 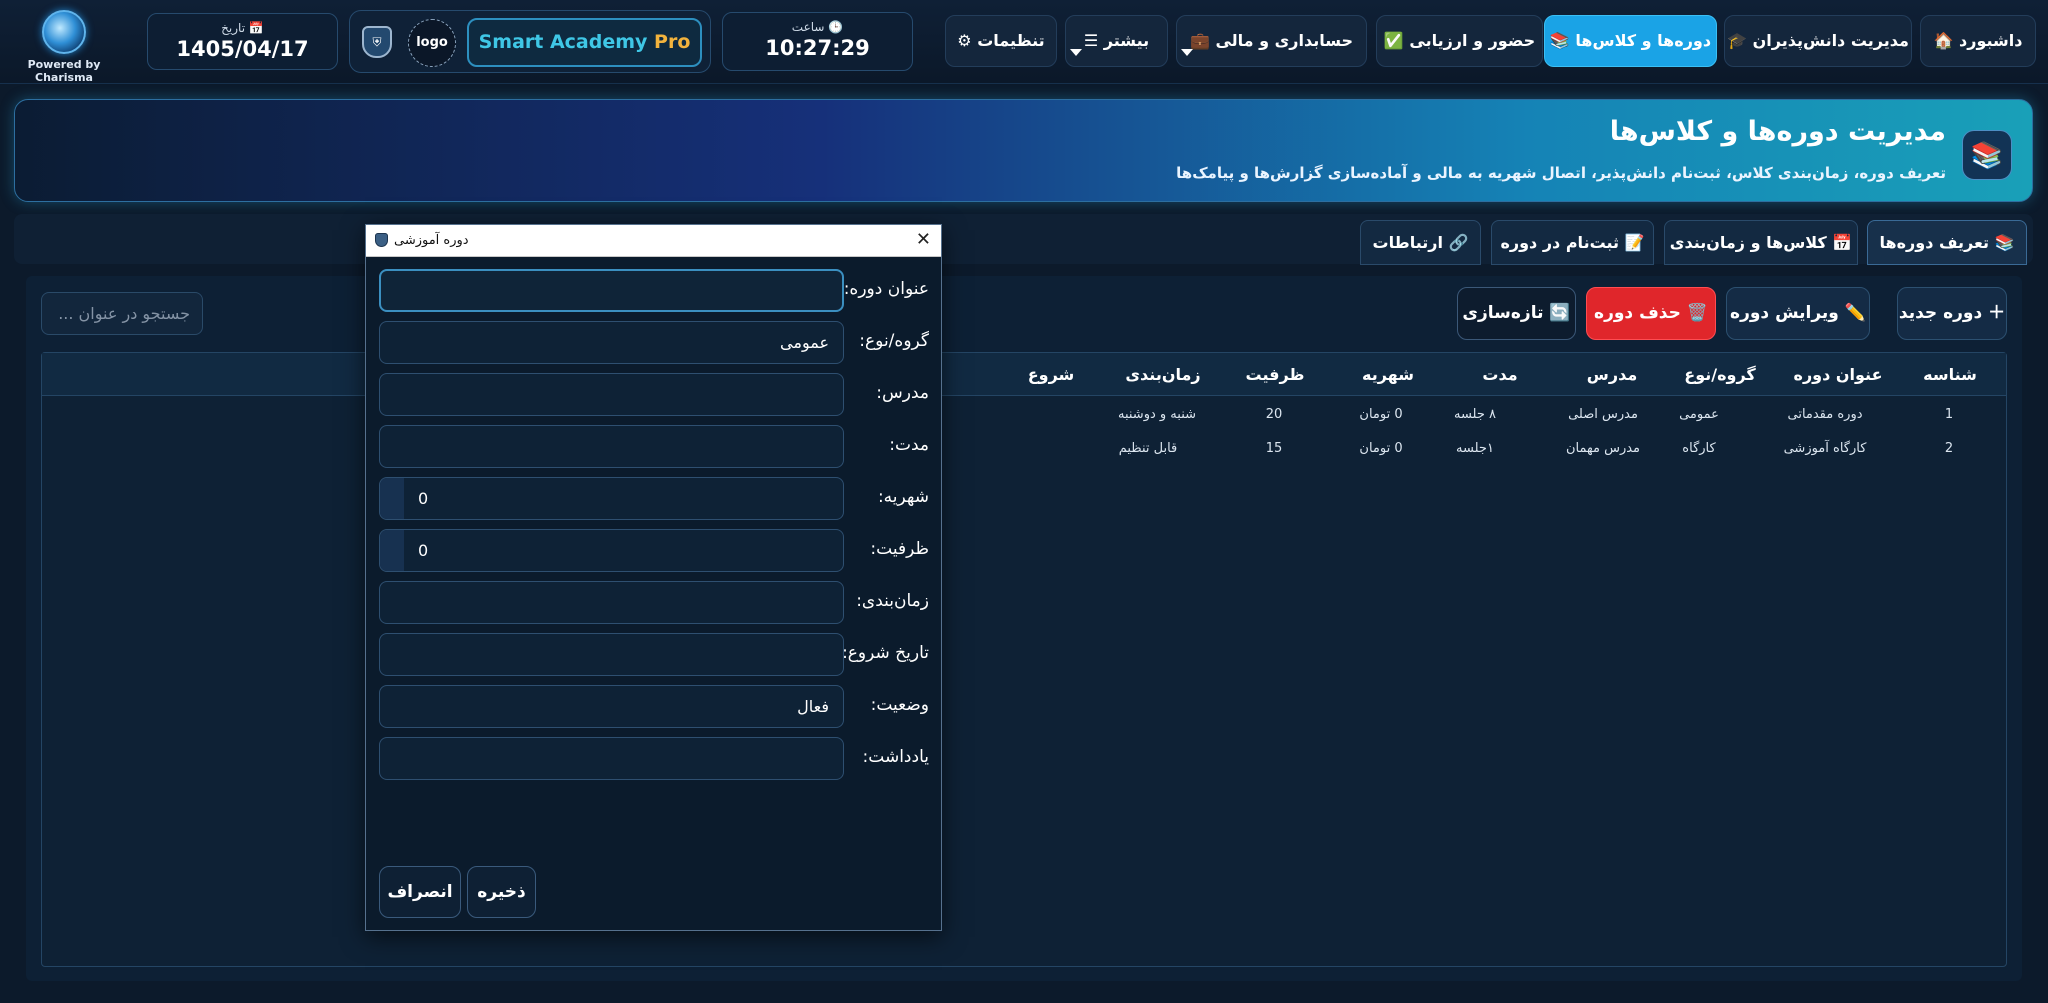 I want to click on column-header-title: عنوان دوره, so click(x=1837, y=374).